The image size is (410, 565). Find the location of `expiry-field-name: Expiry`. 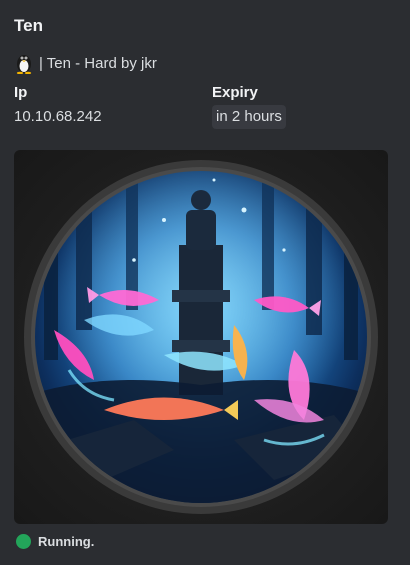

expiry-field-name: Expiry is located at coordinates (235, 92).